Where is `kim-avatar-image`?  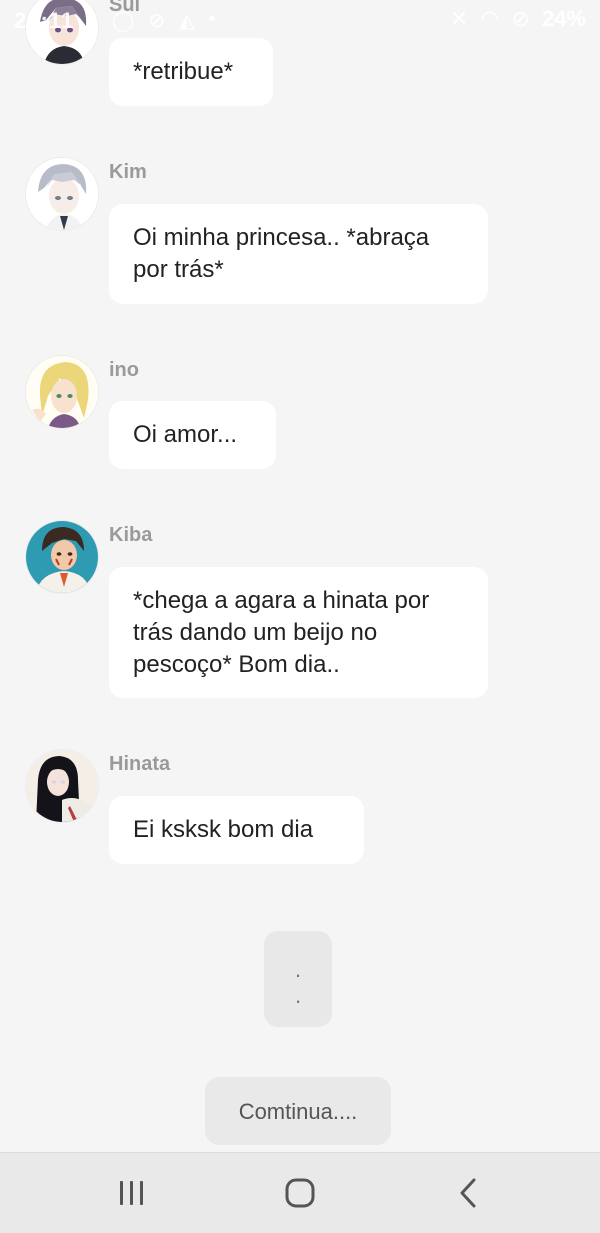
kim-avatar-image is located at coordinates (62, 194).